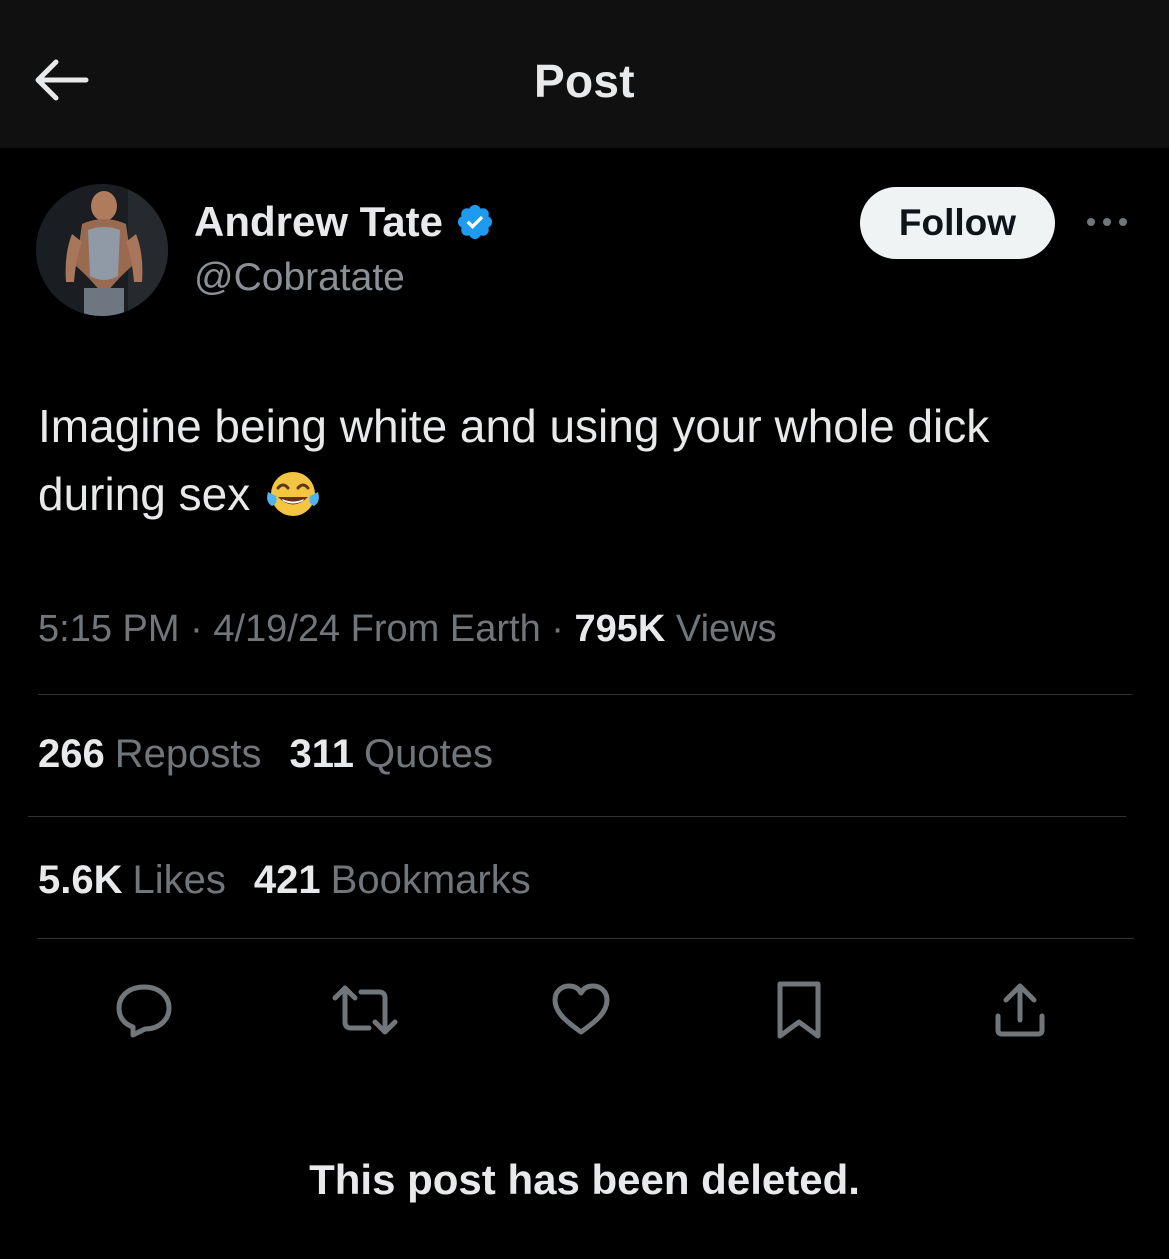 This screenshot has width=1169, height=1259. What do you see at coordinates (277, 629) in the screenshot?
I see `post-date: 4/19/24` at bounding box center [277, 629].